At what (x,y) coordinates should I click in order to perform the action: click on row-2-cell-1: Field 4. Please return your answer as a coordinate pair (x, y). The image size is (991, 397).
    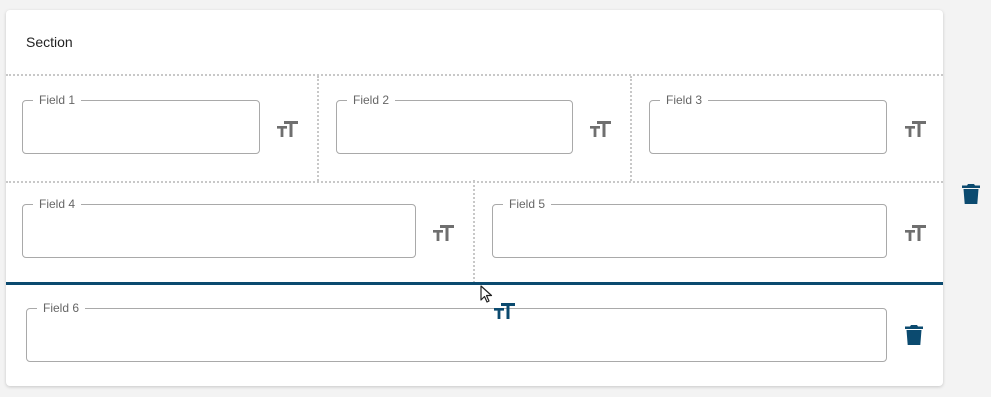
    Looking at the image, I should click on (239, 231).